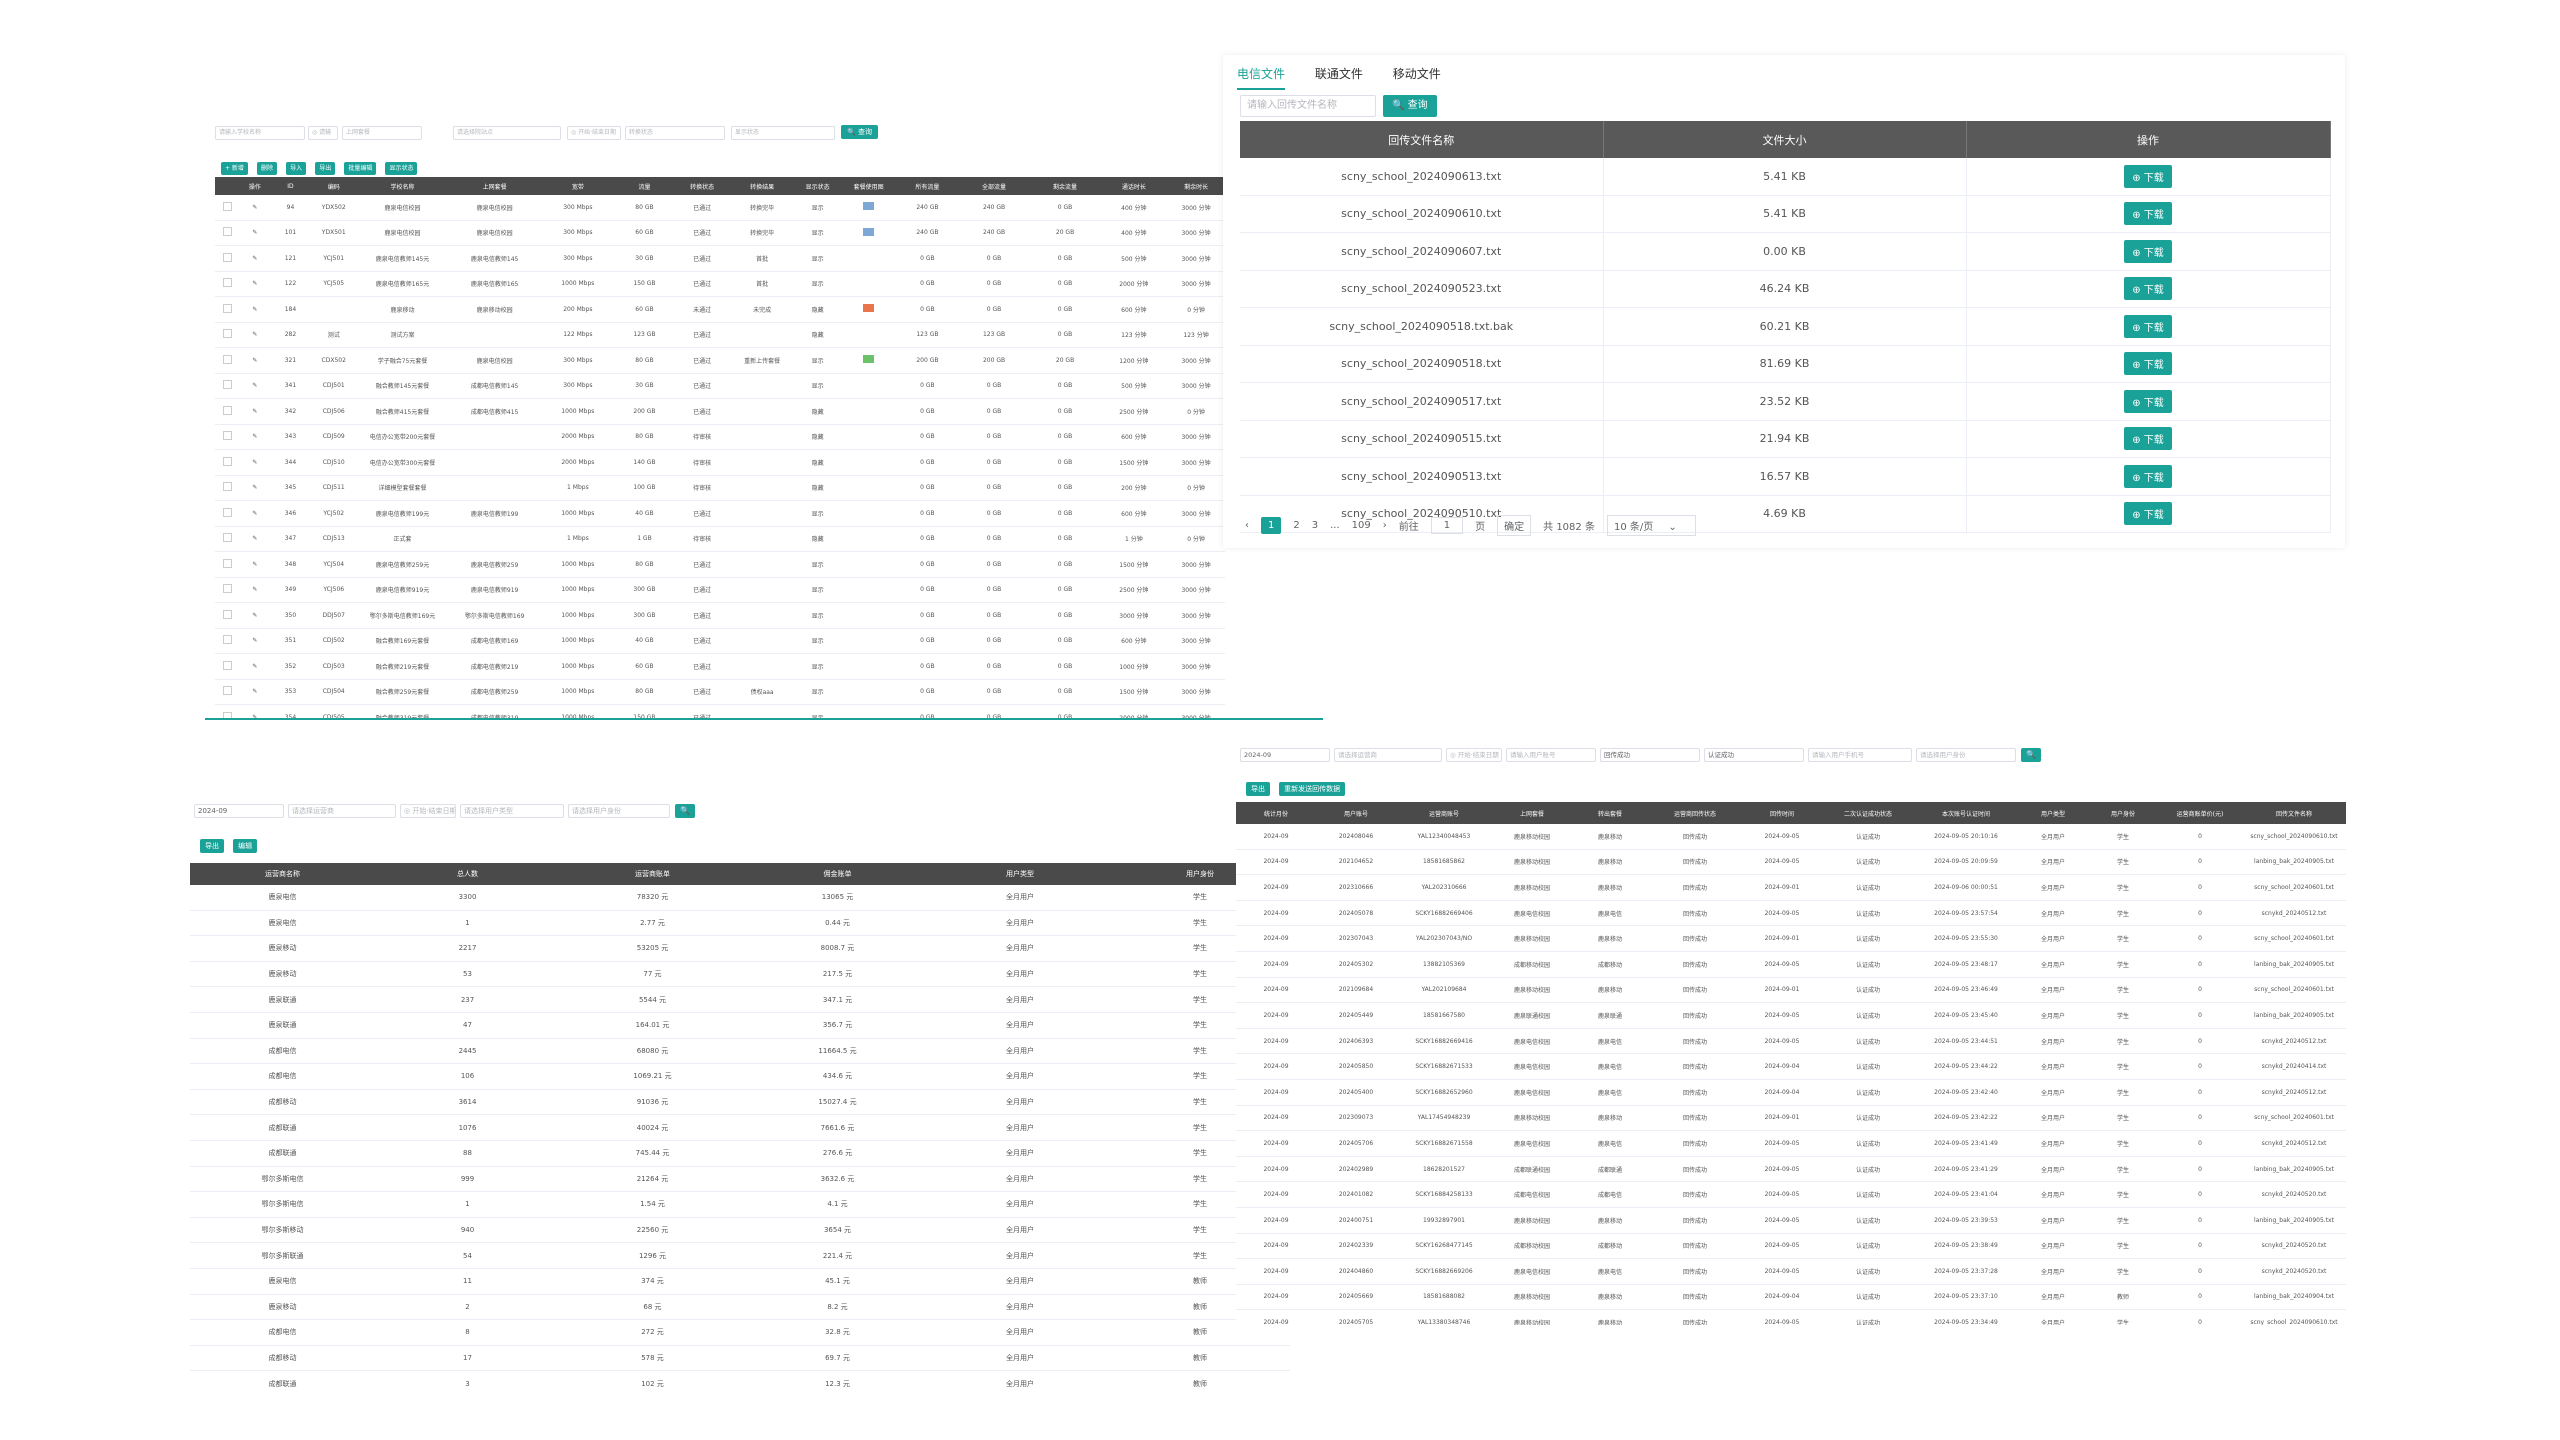 The image size is (2560, 1440). Describe the element at coordinates (227, 186) in the screenshot. I see `col-header` at that location.